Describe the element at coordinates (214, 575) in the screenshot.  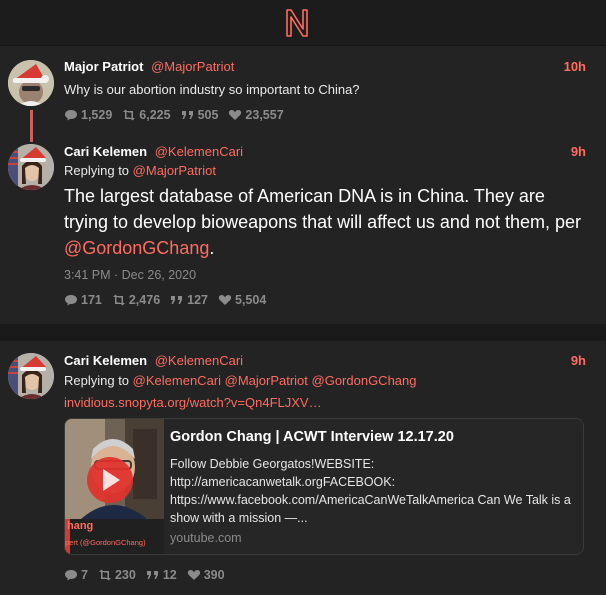
I see `like-count: 390` at that location.